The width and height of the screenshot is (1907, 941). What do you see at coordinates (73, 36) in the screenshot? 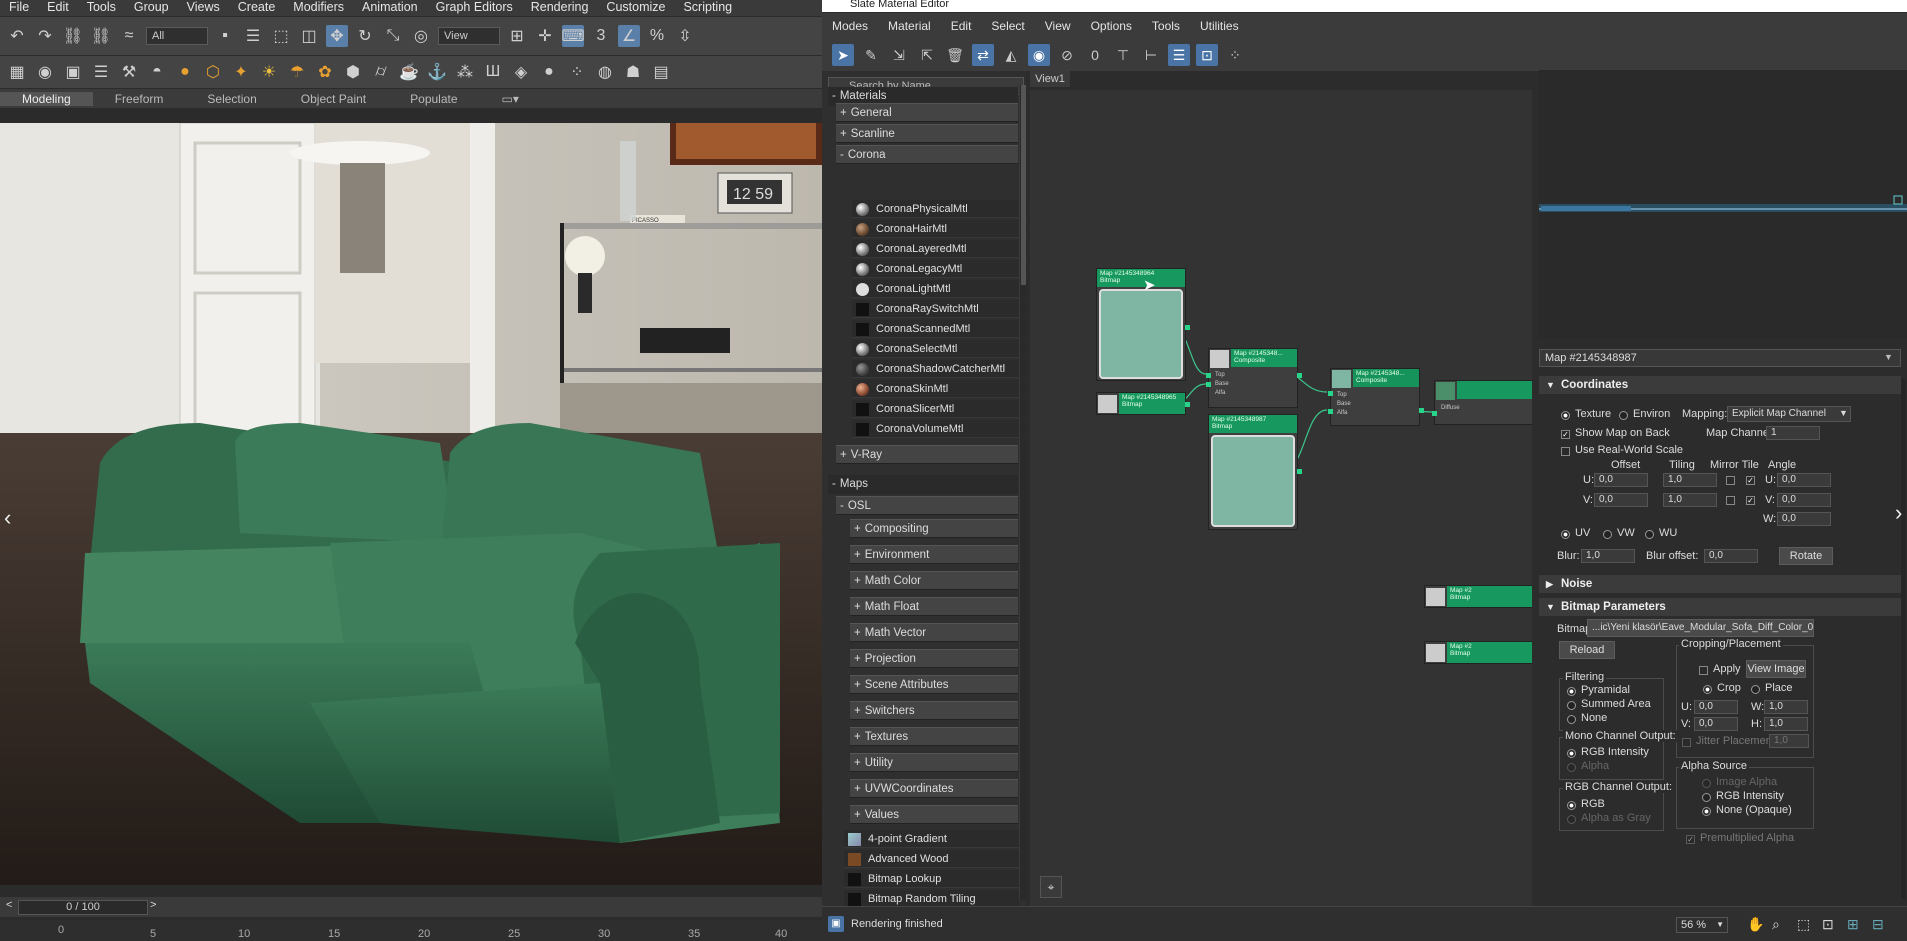
I see `link-icon: ⛓` at bounding box center [73, 36].